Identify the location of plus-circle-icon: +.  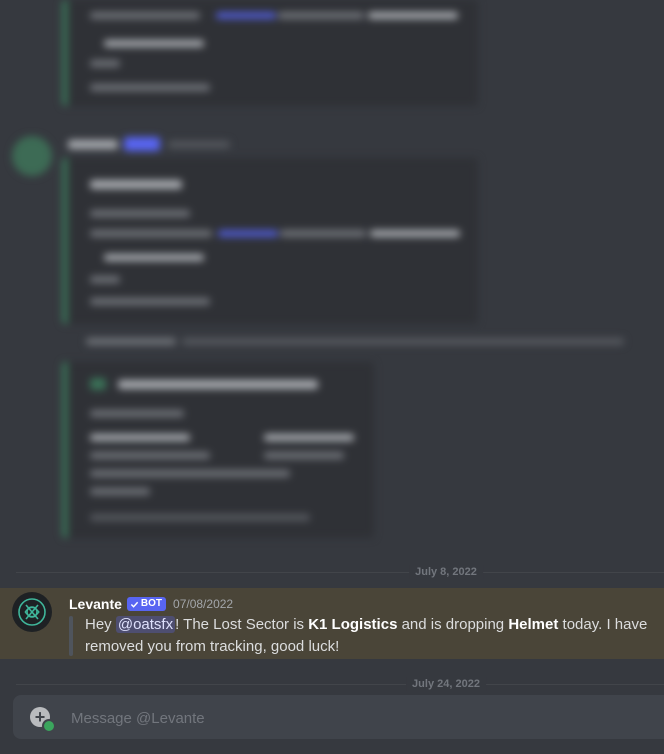
(43, 720).